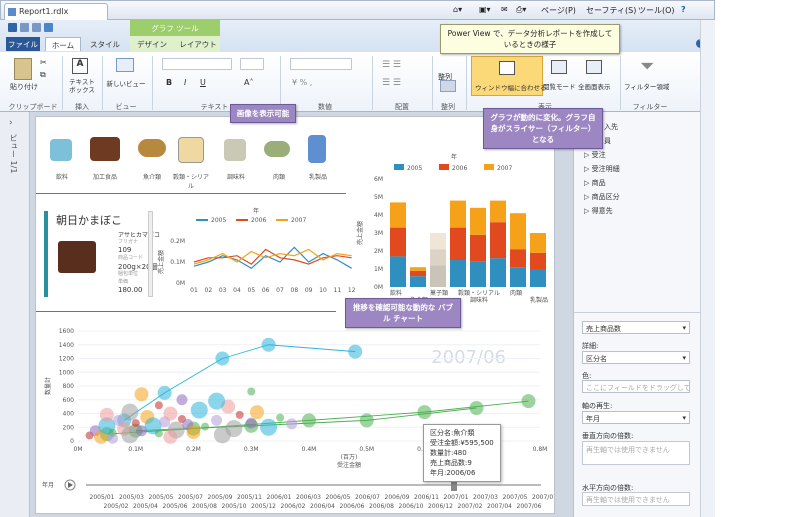 The image size is (800, 517). Describe the element at coordinates (636, 417) in the screenshot. I see `play-axis-dropdown: 年月 ▾` at that location.